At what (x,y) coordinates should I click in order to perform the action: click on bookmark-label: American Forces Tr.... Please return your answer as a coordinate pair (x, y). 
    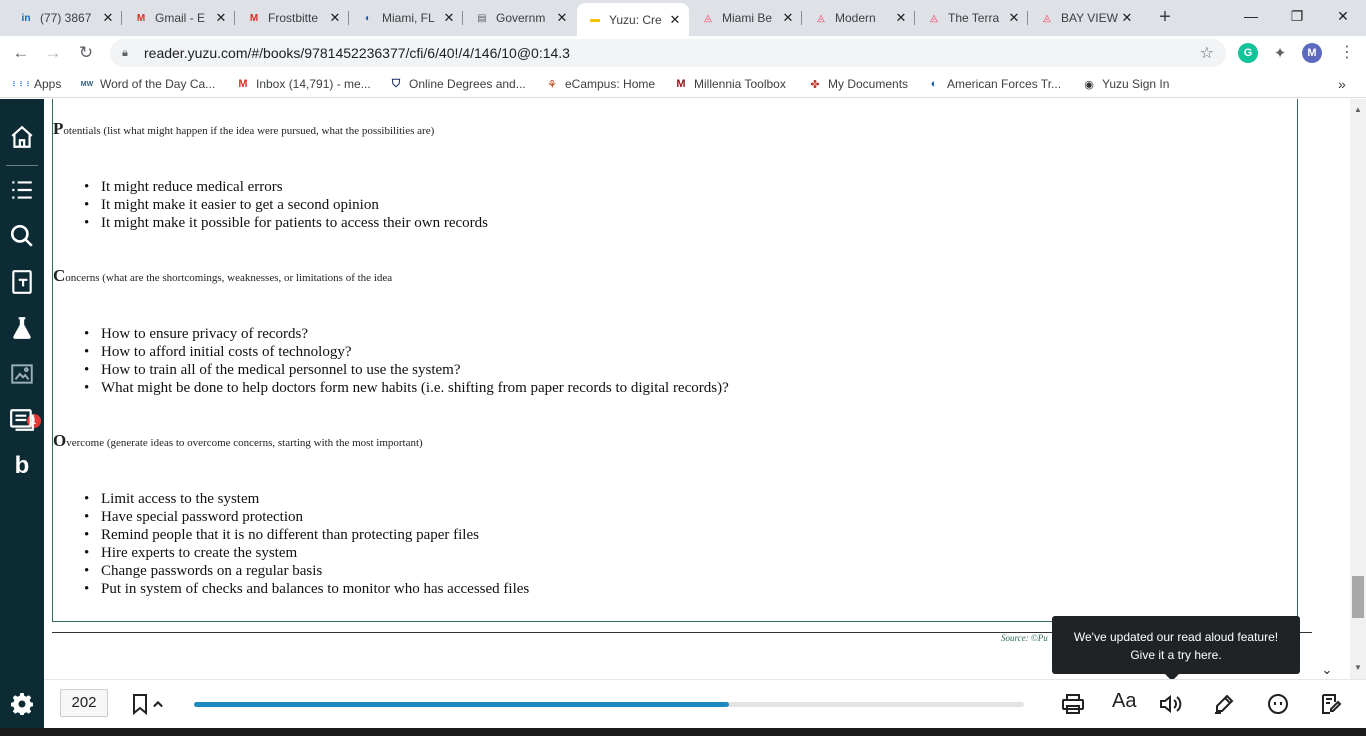
    Looking at the image, I should click on (1004, 84).